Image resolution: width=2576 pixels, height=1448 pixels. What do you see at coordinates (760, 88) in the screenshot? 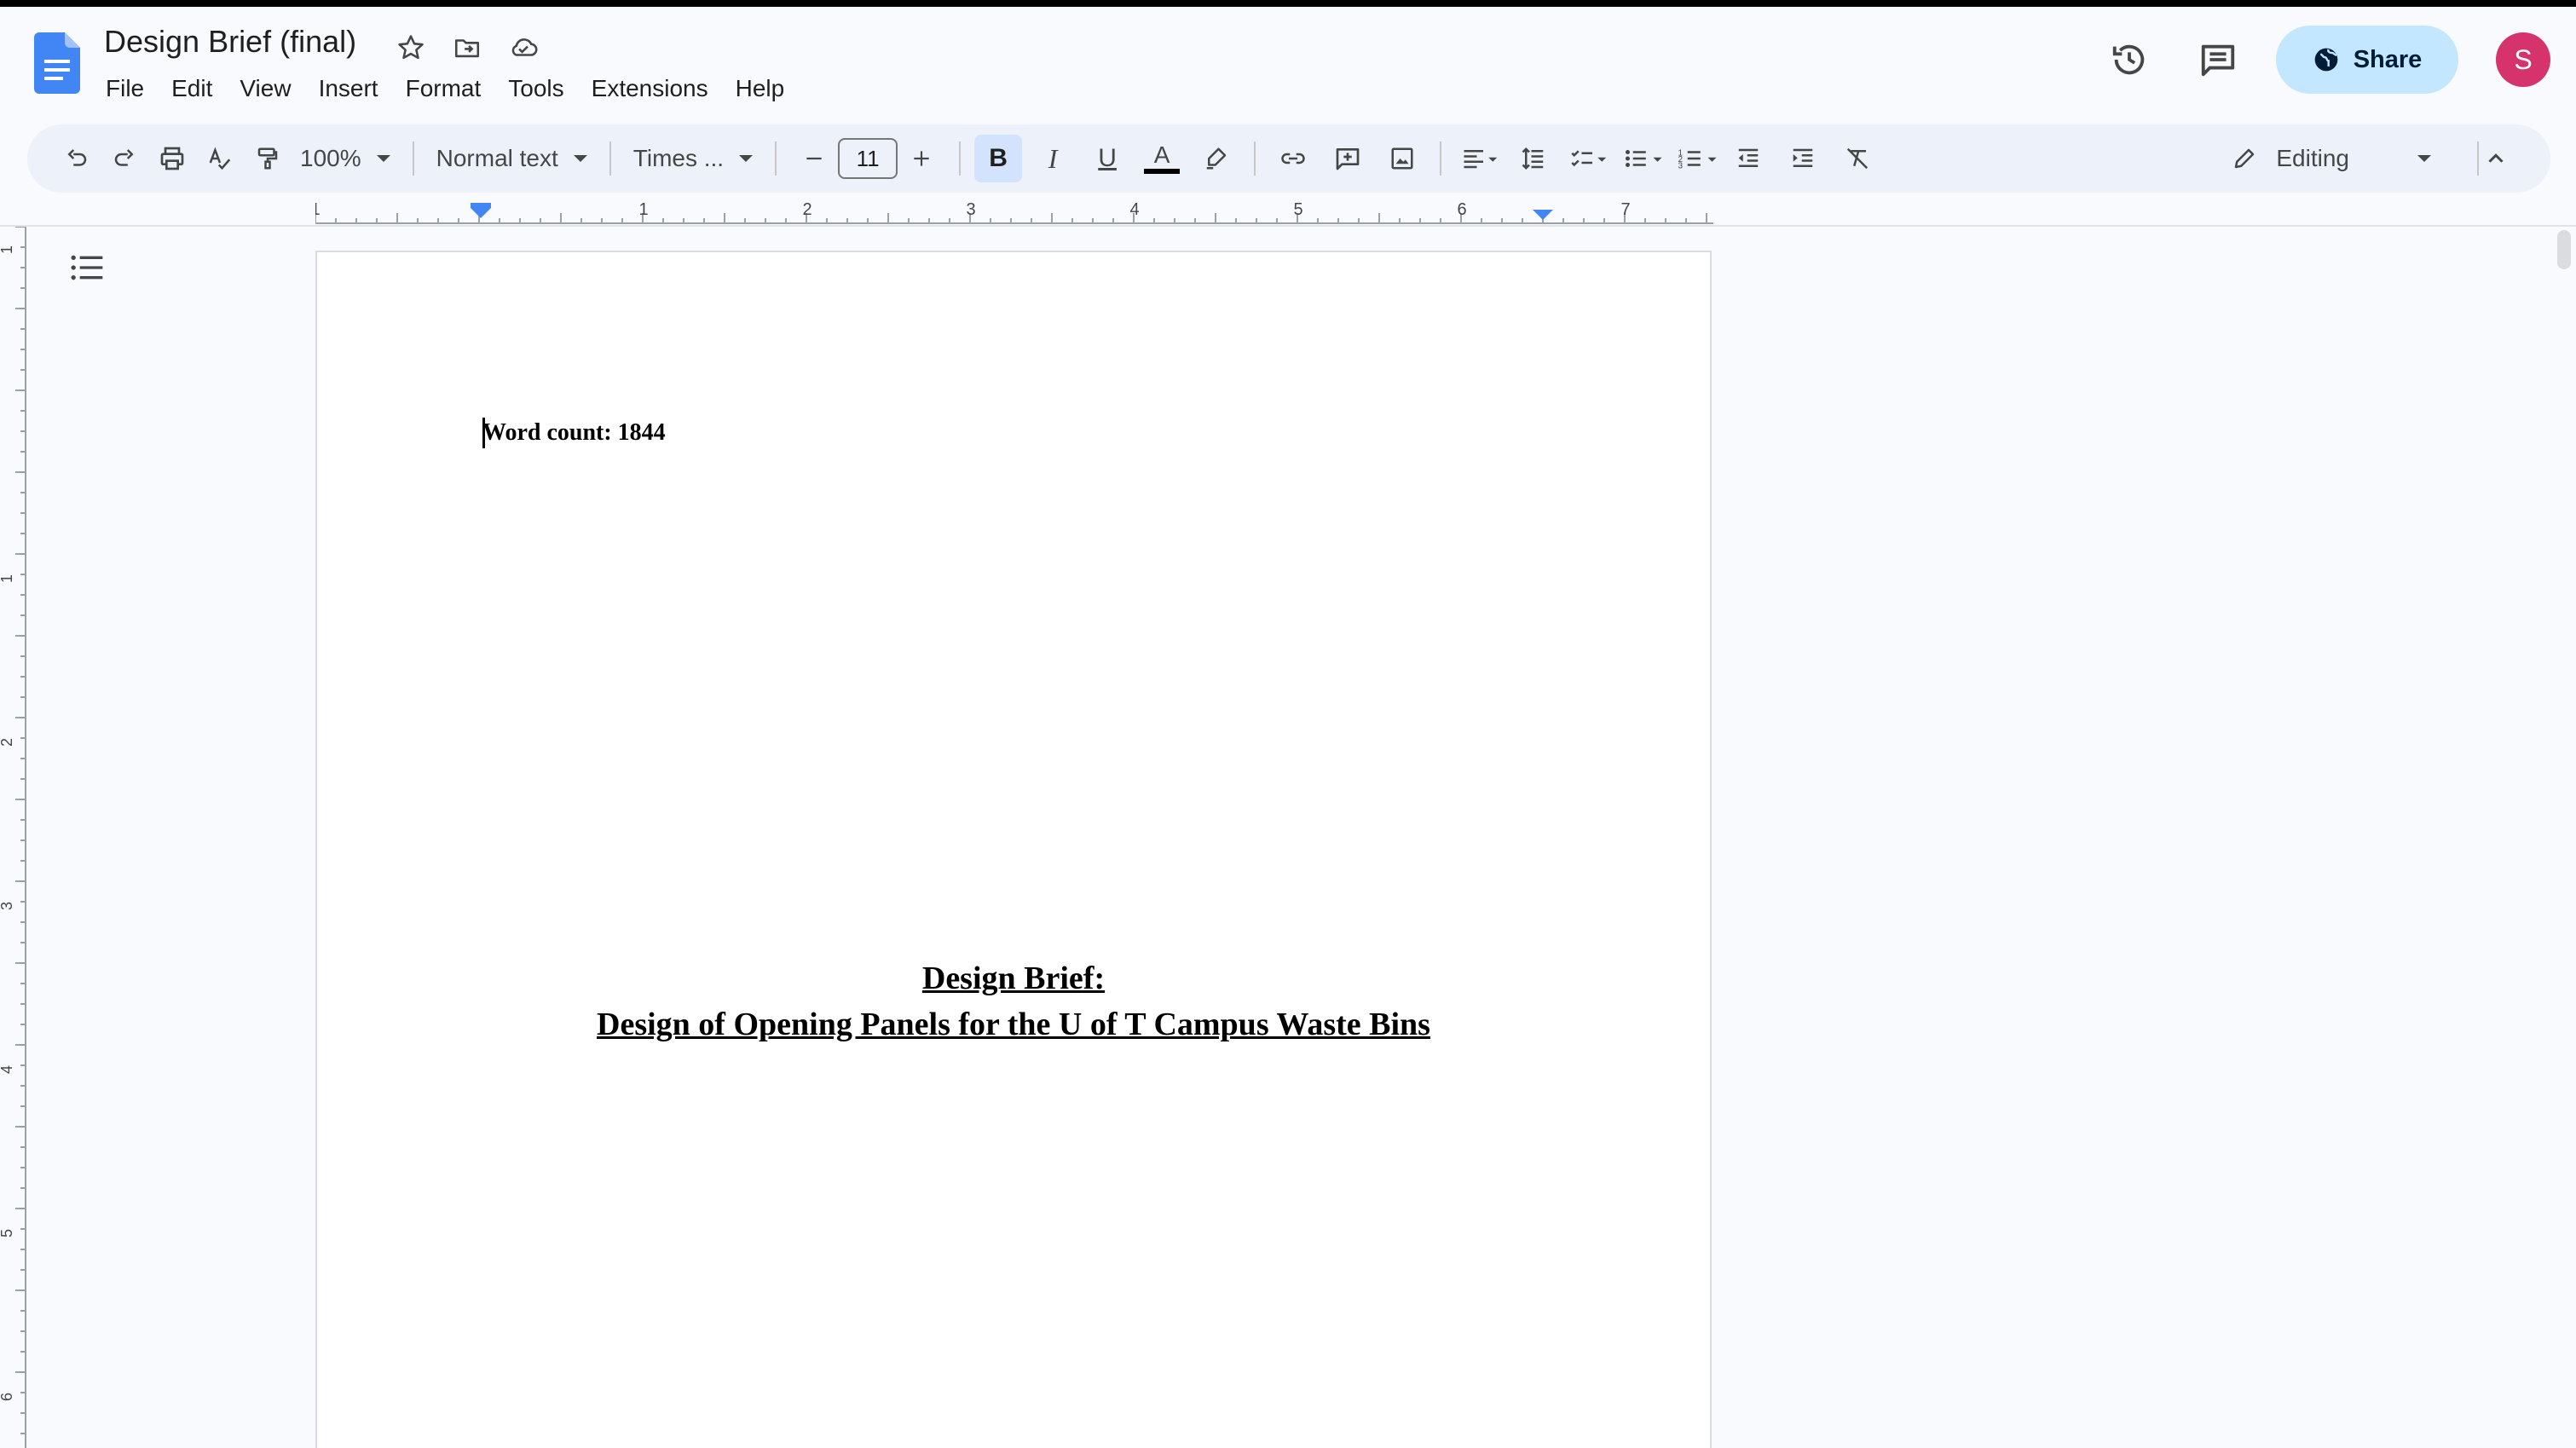
I see `menu-help: Help` at bounding box center [760, 88].